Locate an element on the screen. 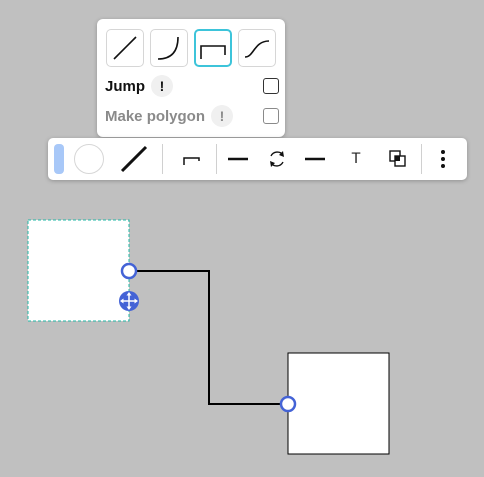  make-polygon-checkbox is located at coordinates (271, 116).